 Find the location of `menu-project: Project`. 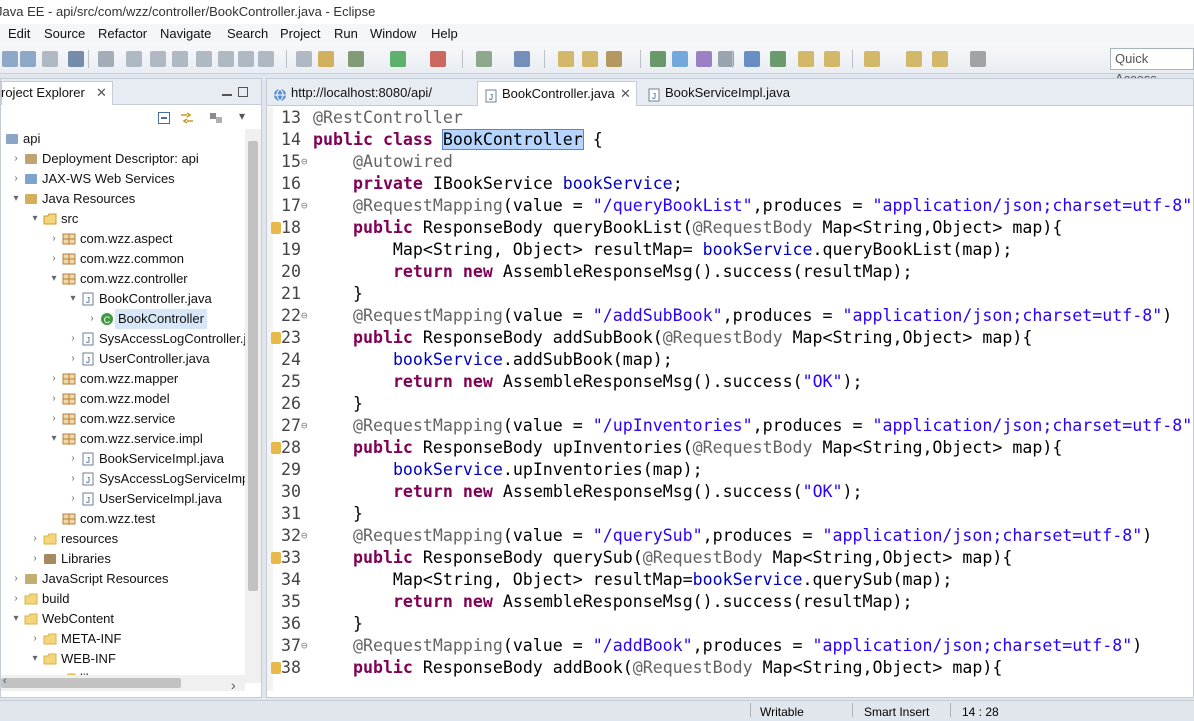

menu-project: Project is located at coordinates (300, 34).